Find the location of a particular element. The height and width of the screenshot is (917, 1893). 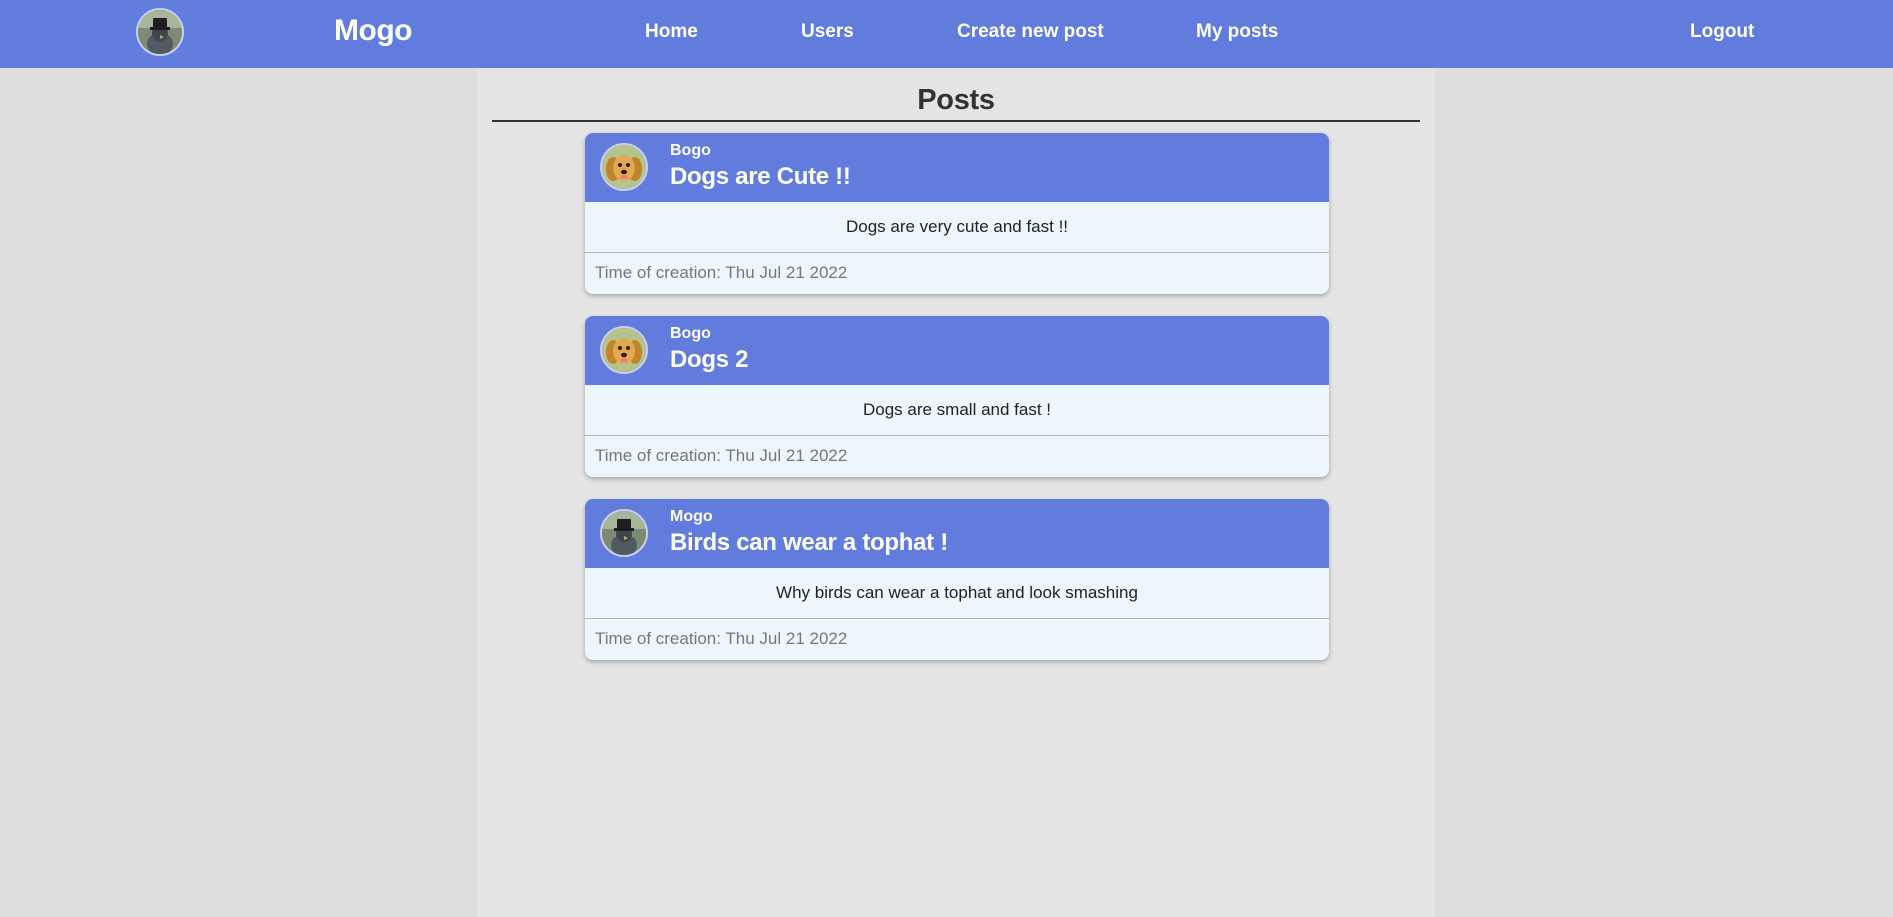

brand-logo-text: Mogo is located at coordinates (373, 31).